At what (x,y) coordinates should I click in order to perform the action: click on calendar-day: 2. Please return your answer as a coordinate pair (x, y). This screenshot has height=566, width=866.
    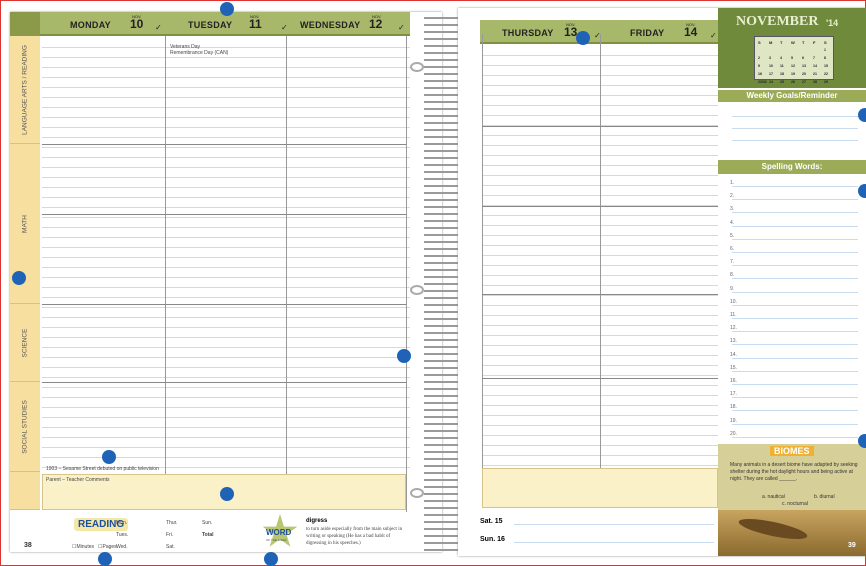
    Looking at the image, I should click on (759, 58).